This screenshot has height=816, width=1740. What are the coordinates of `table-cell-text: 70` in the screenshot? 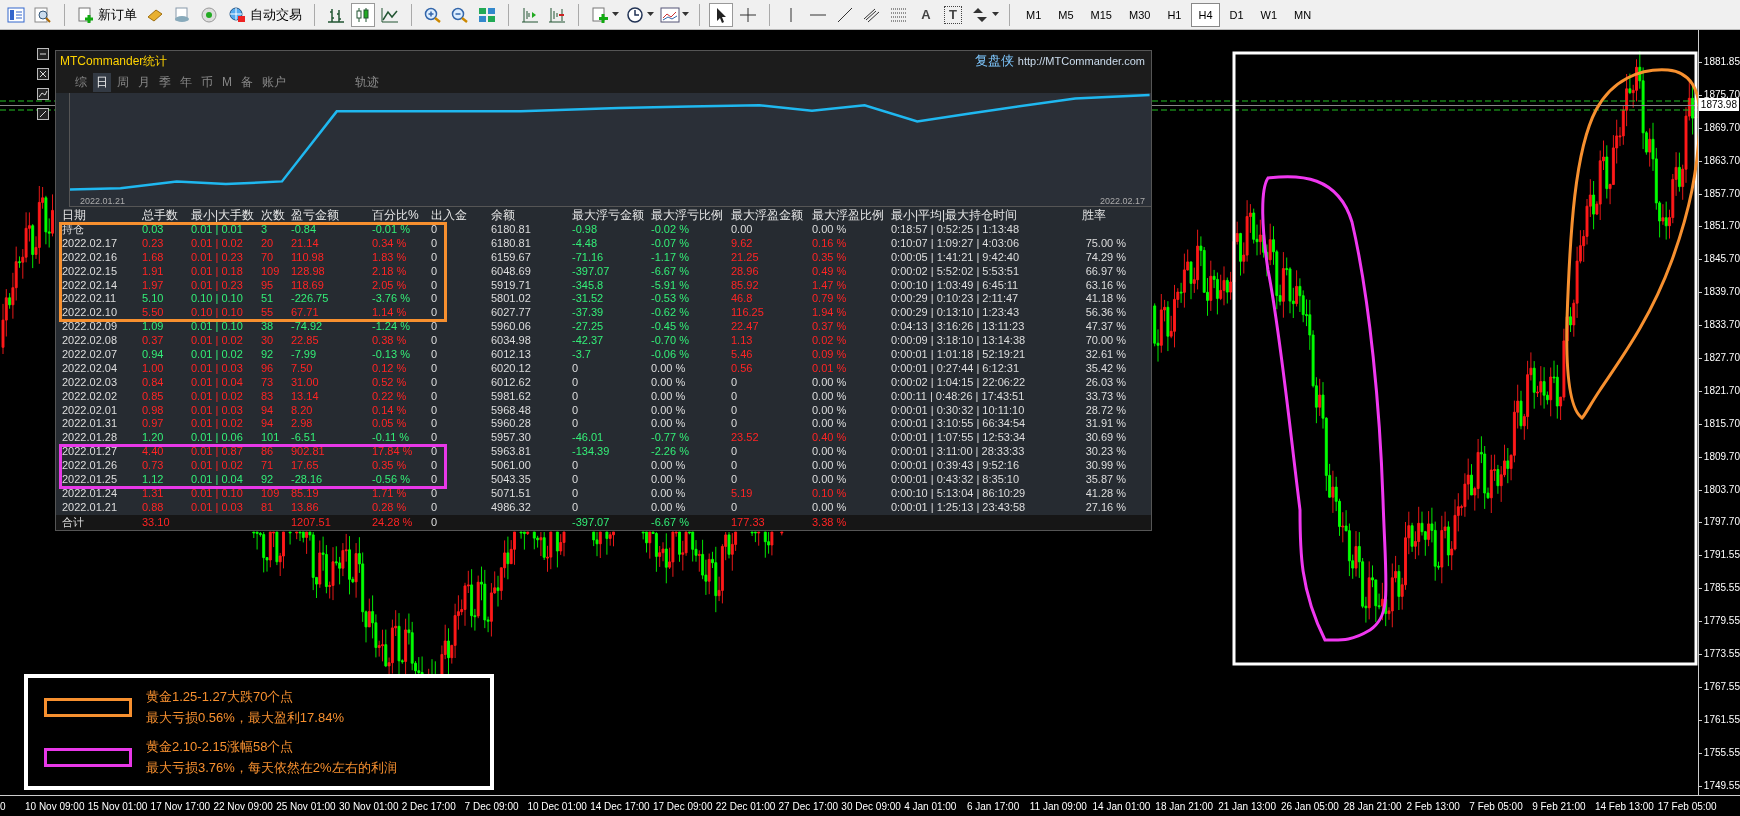 It's located at (268, 257).